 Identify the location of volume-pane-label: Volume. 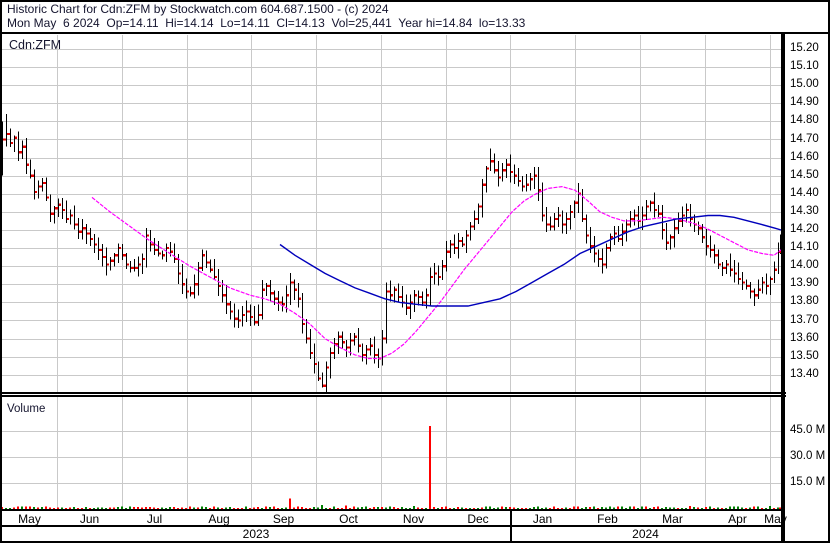
(26, 409).